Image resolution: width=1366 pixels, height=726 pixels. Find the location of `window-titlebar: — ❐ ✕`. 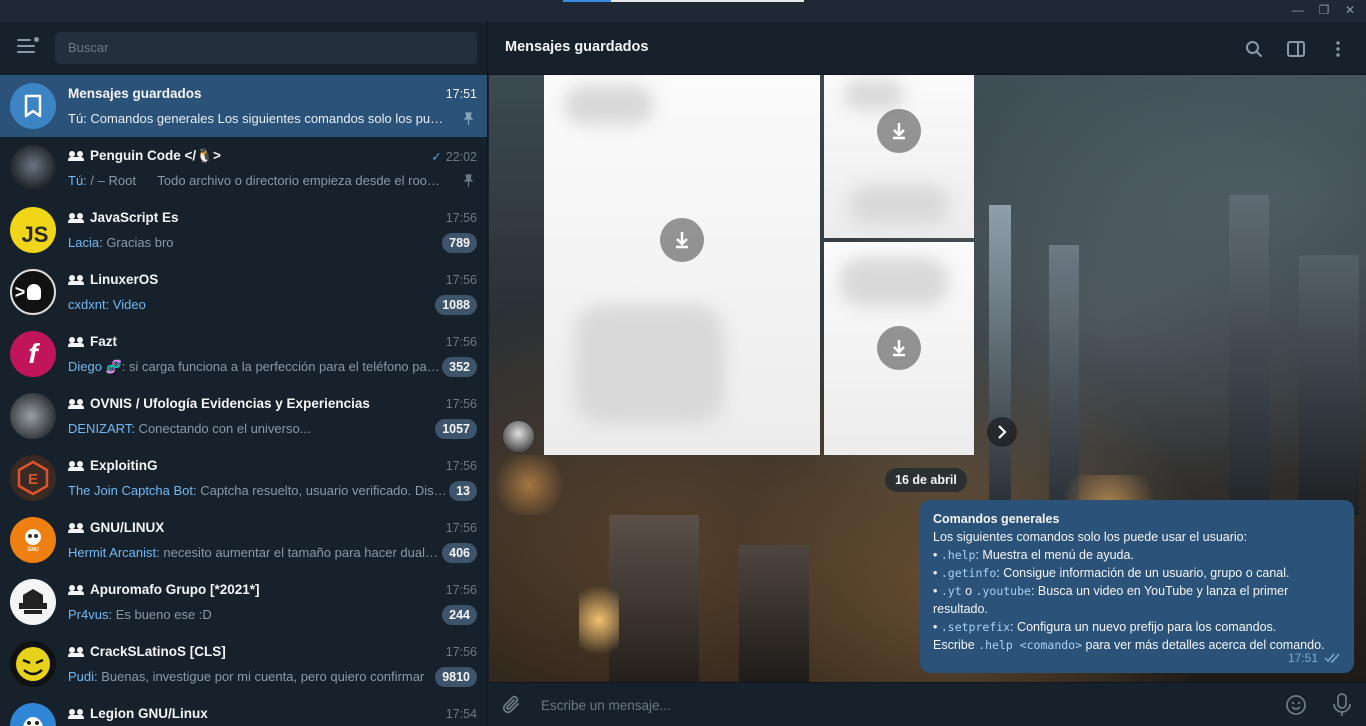

window-titlebar: — ❐ ✕ is located at coordinates (683, 11).